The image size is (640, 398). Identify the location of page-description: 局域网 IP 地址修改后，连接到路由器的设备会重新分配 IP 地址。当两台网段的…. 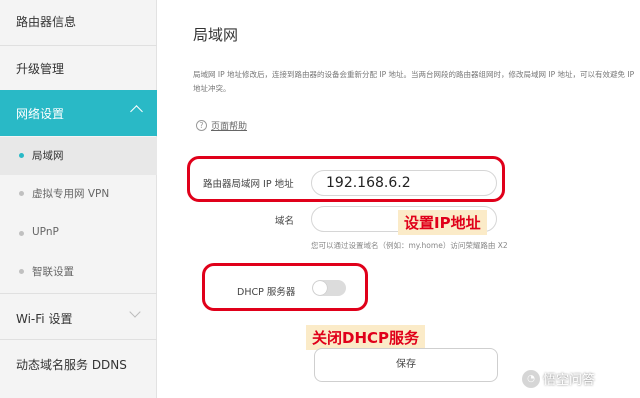
(414, 81).